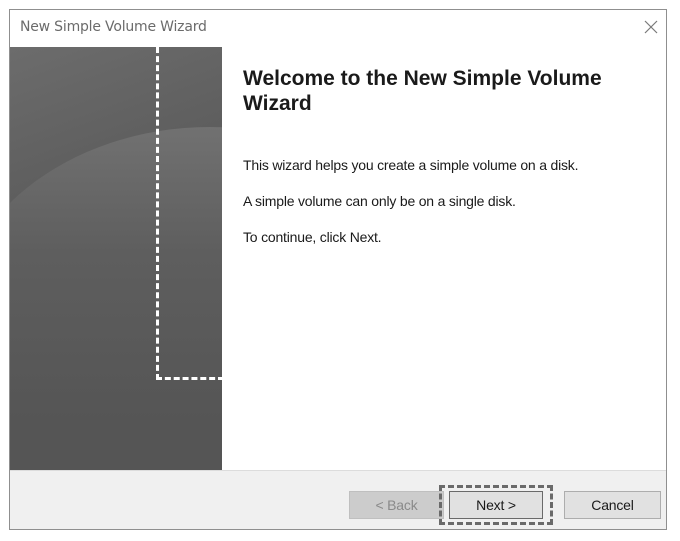 The height and width of the screenshot is (541, 680). What do you see at coordinates (422, 91) in the screenshot?
I see `wizard-heading: Welcome to the New Simple Volume Wizard` at bounding box center [422, 91].